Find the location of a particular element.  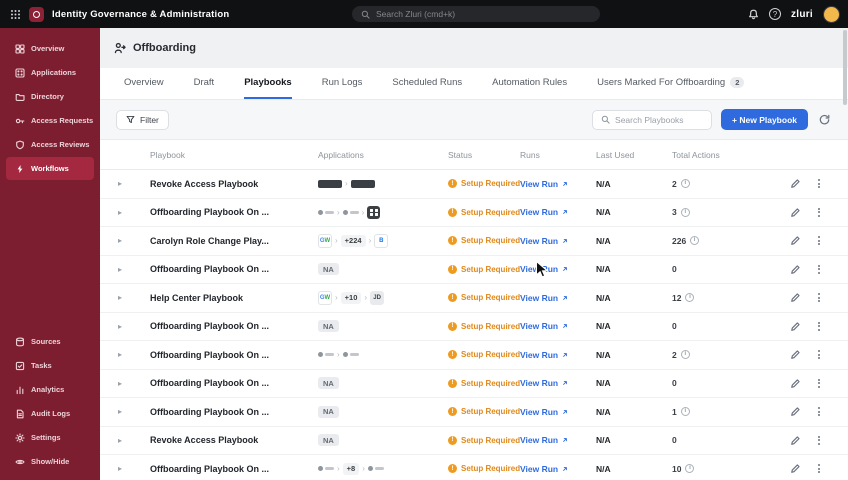

filter-button: Filter is located at coordinates (142, 119).